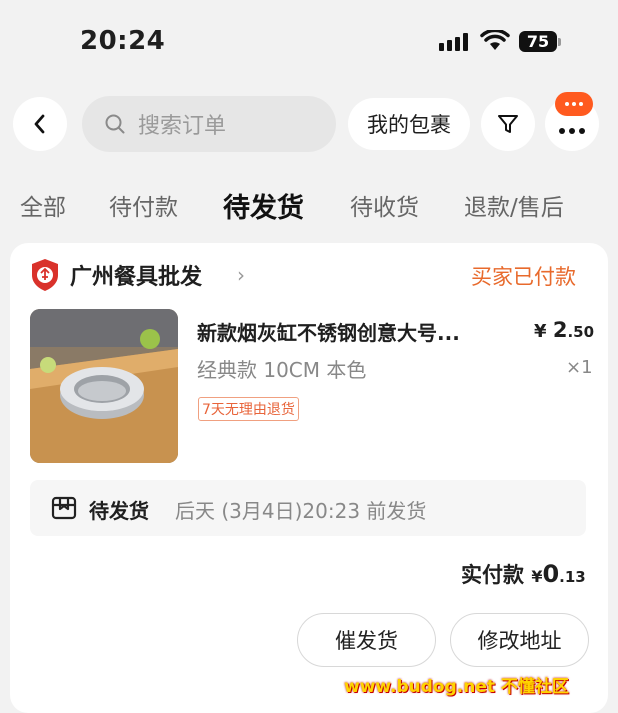 This screenshot has height=713, width=618. I want to click on return-policy-badge: 7天无理由退货, so click(248, 409).